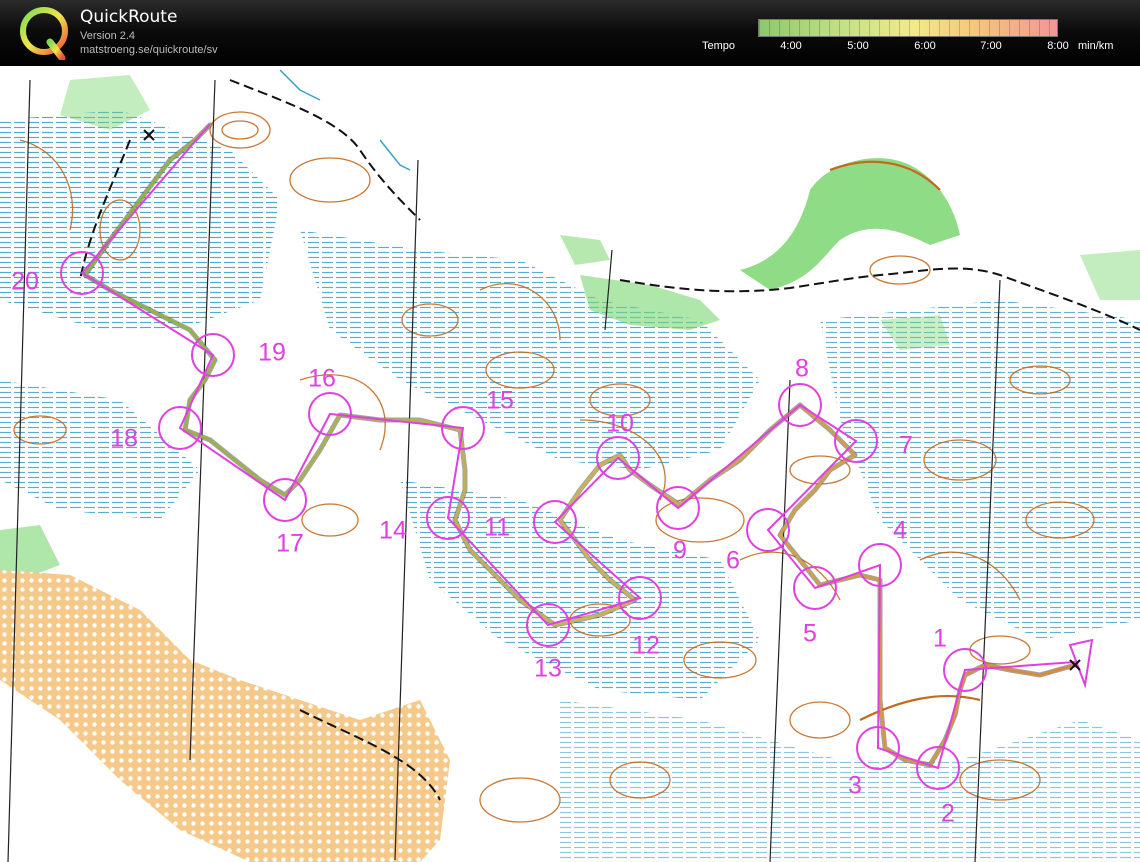  Describe the element at coordinates (322, 379) in the screenshot. I see `control-number-16: 16` at that location.